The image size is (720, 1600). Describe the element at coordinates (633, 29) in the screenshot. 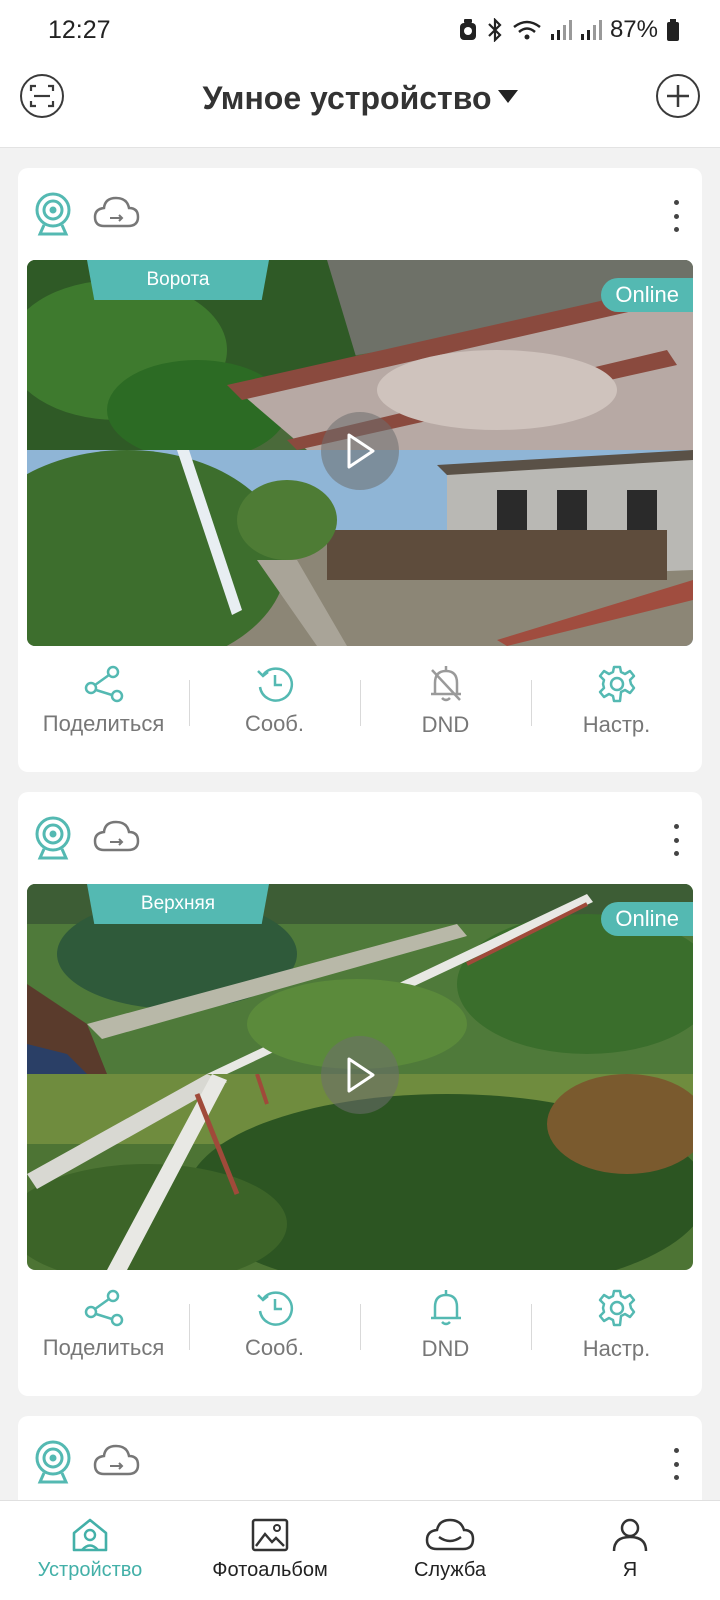

I see `battery-percent: 87%` at that location.